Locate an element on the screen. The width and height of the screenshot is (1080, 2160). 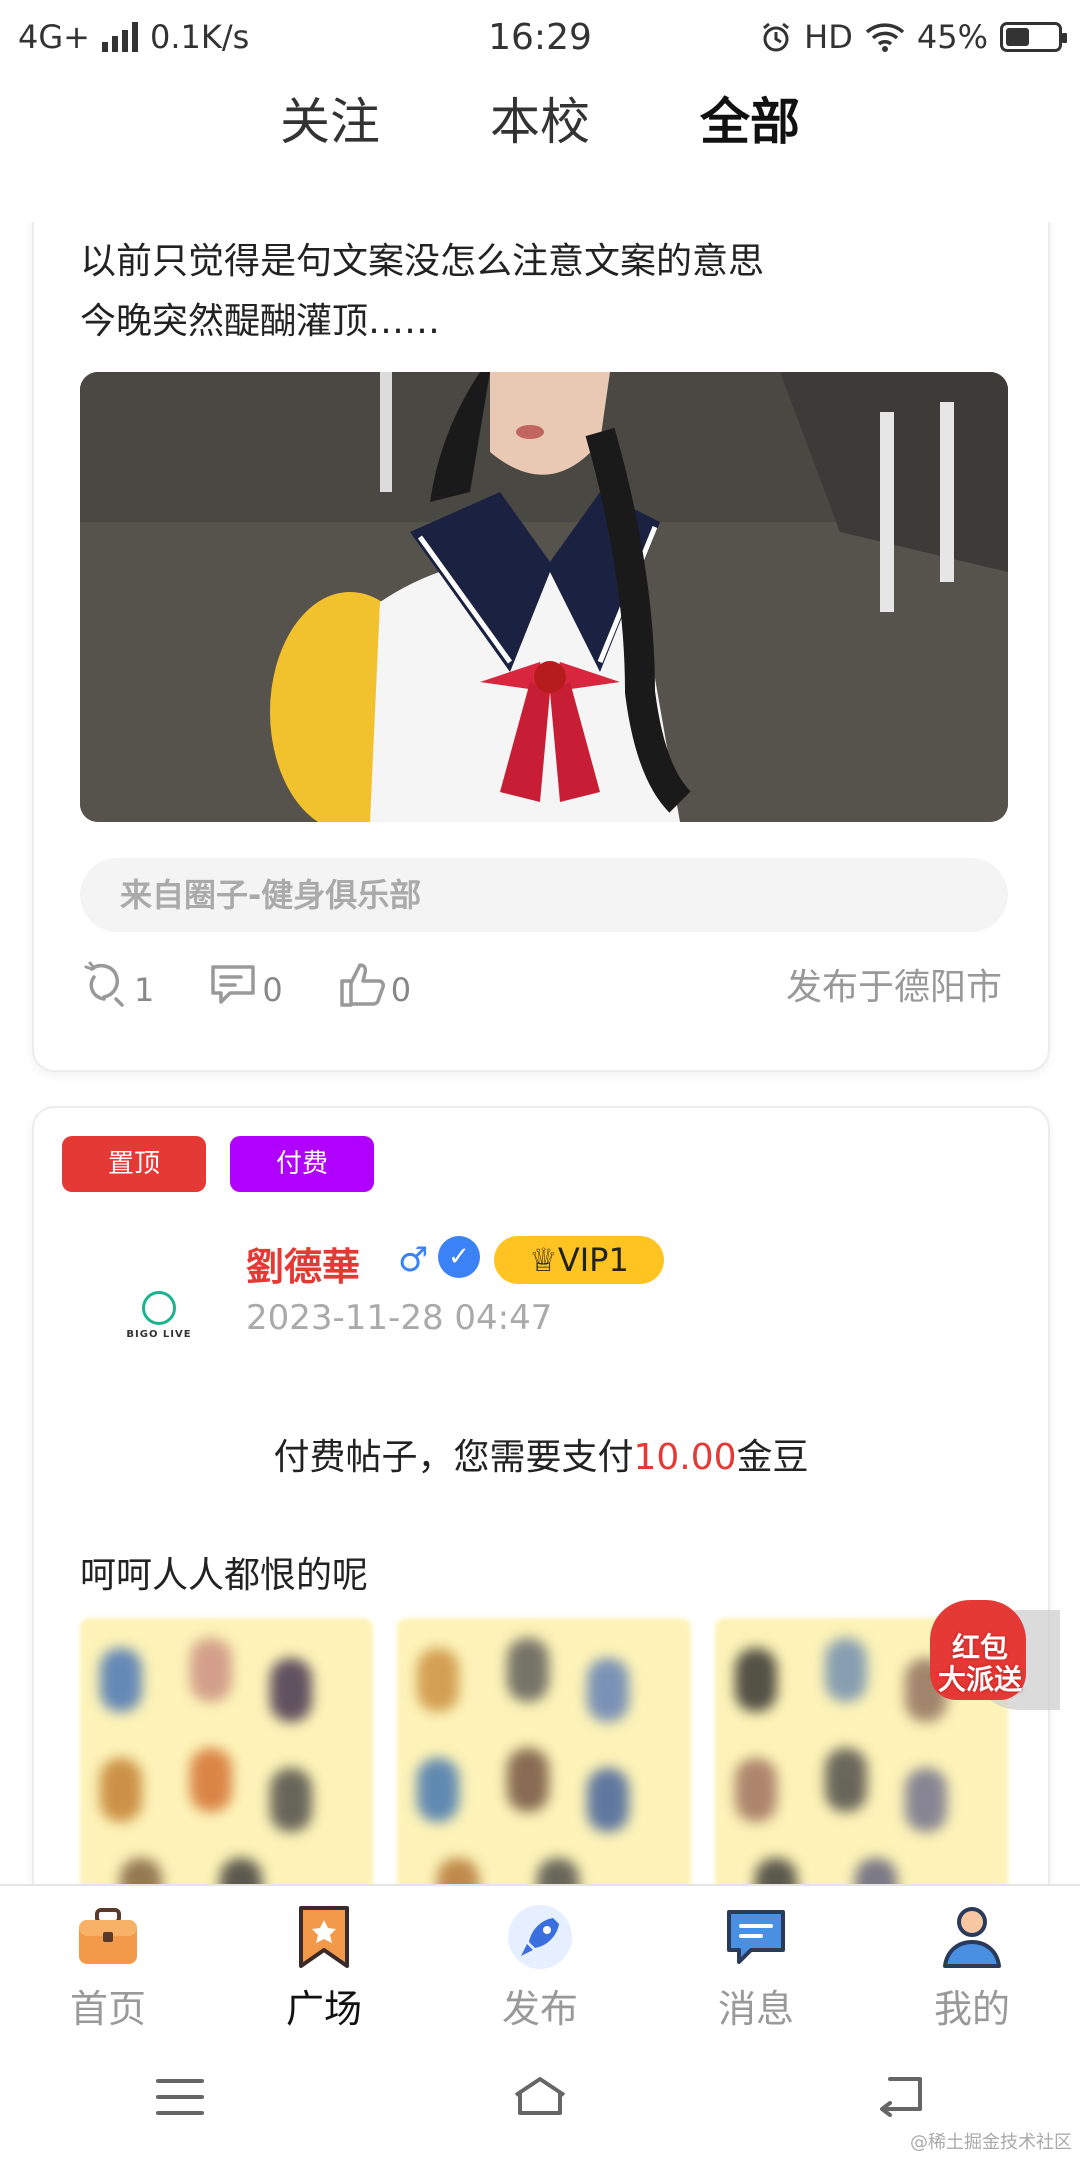
views-count: 1 is located at coordinates (144, 990).